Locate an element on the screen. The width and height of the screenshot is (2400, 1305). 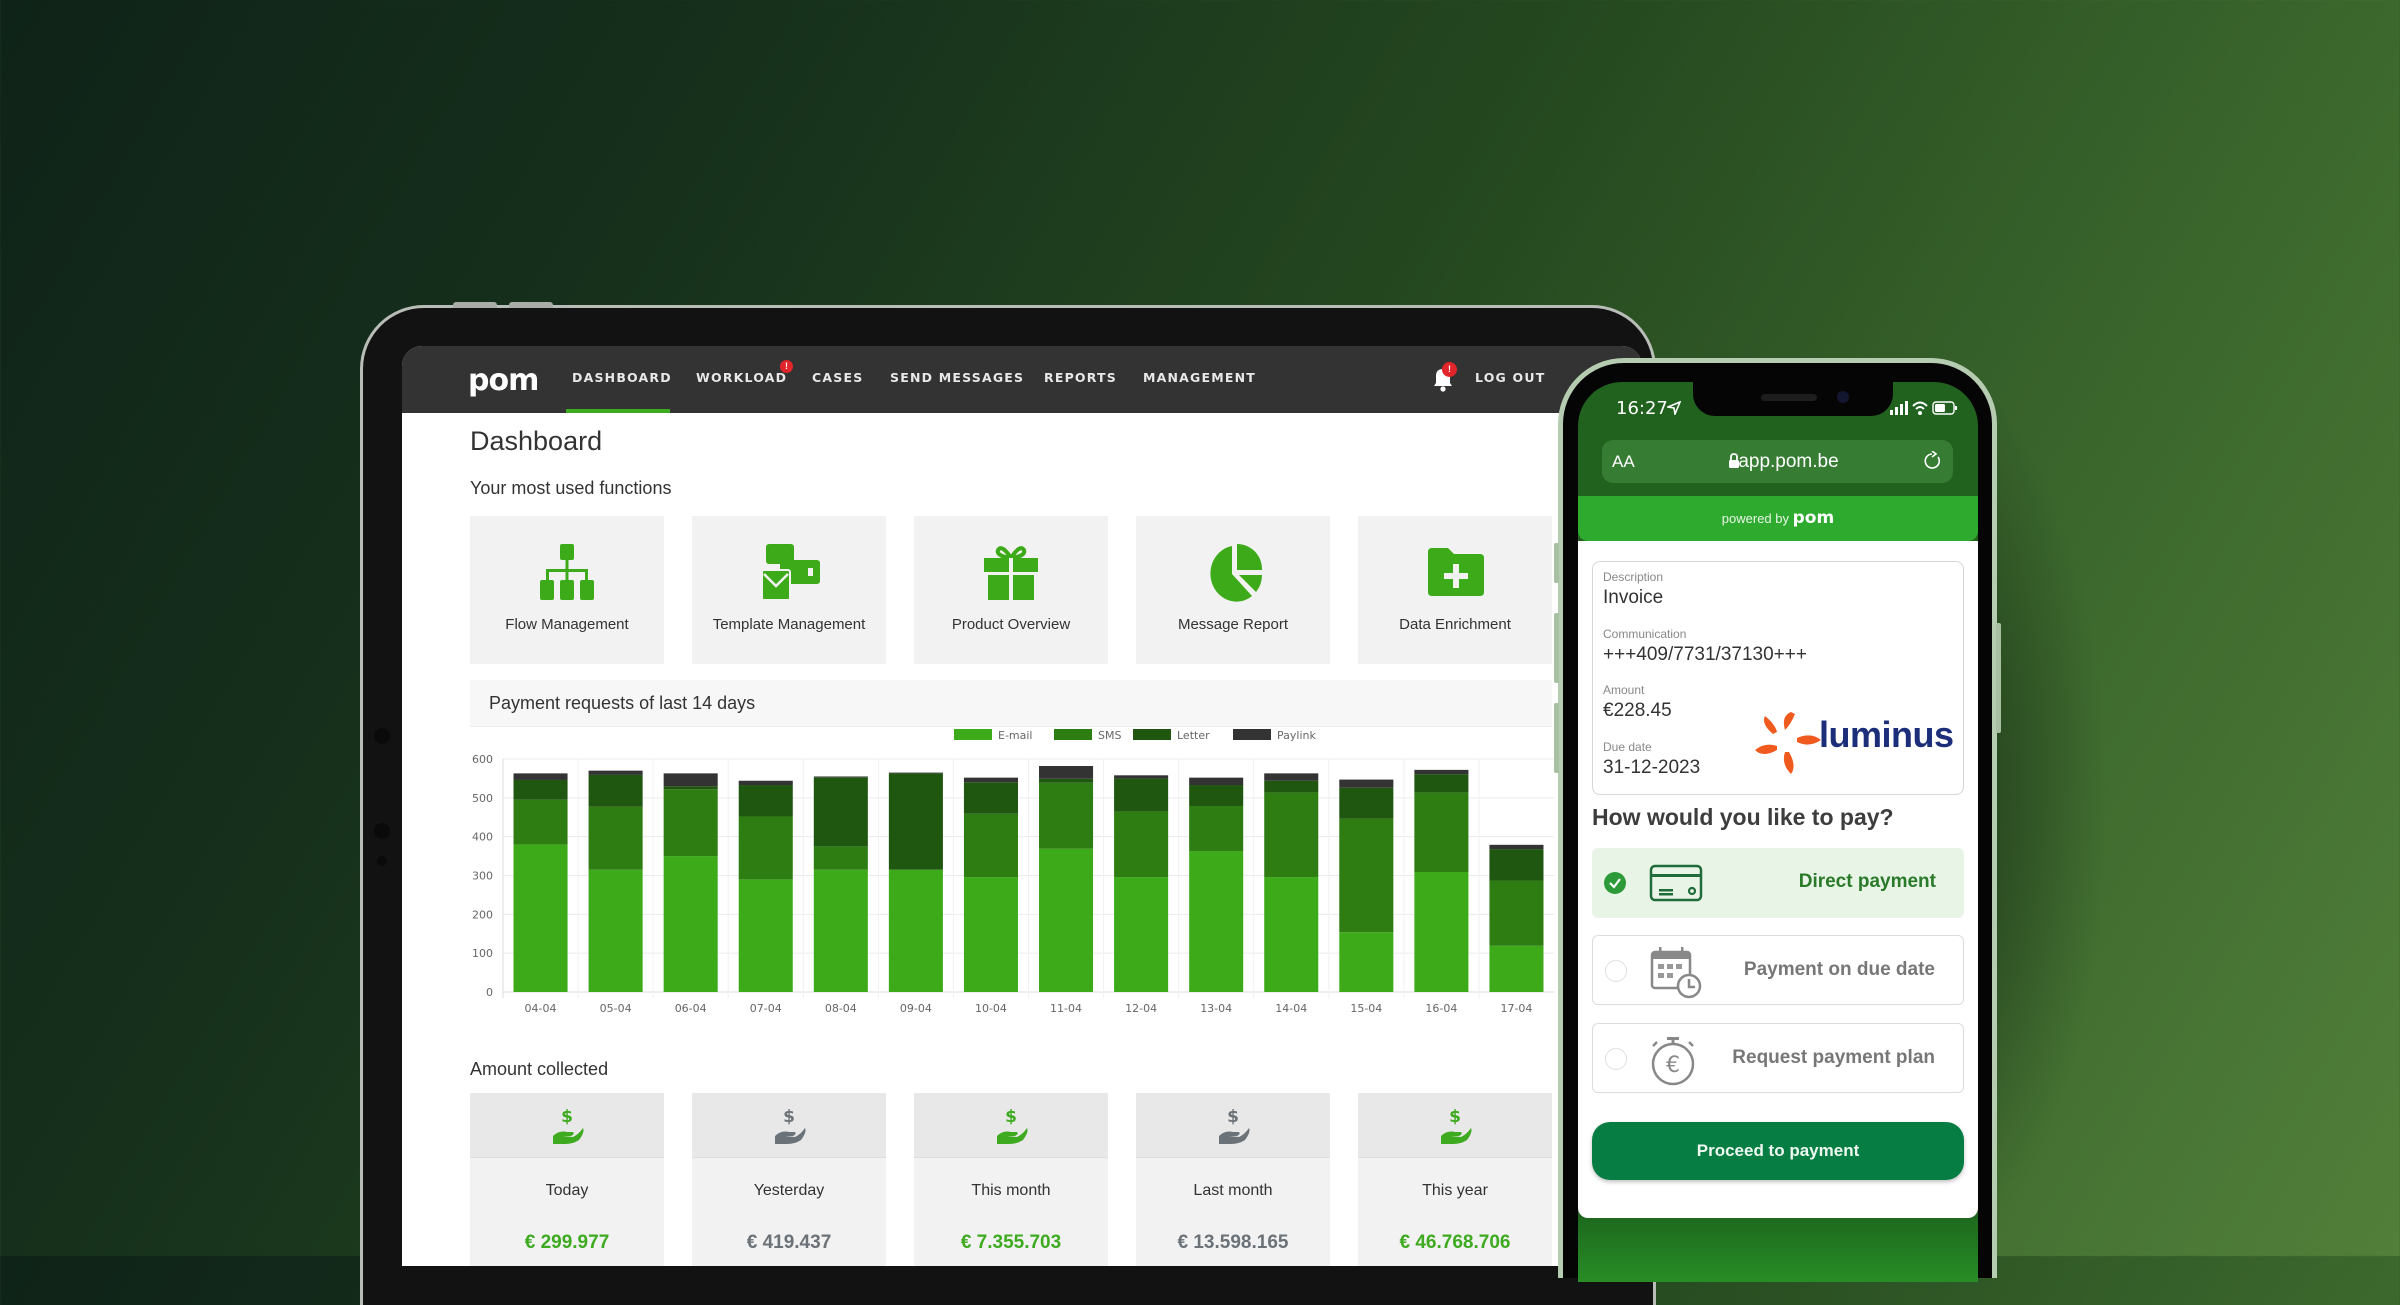
x-tick-label: 14-04 is located at coordinates (1291, 1008).